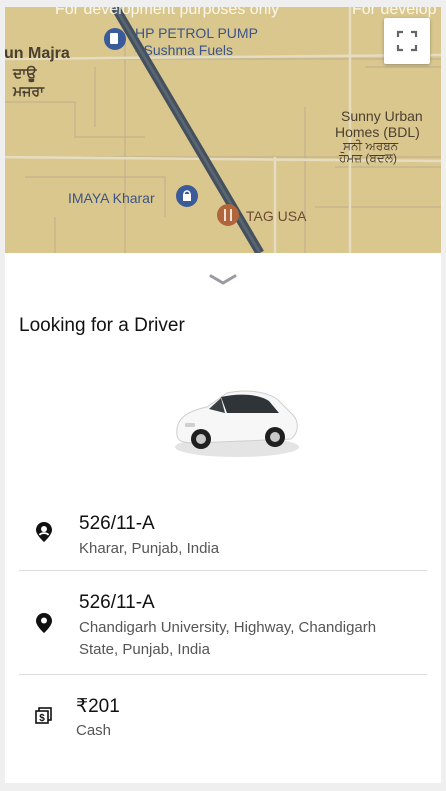  Describe the element at coordinates (98, 706) in the screenshot. I see `payment-amount: ₹201` at that location.